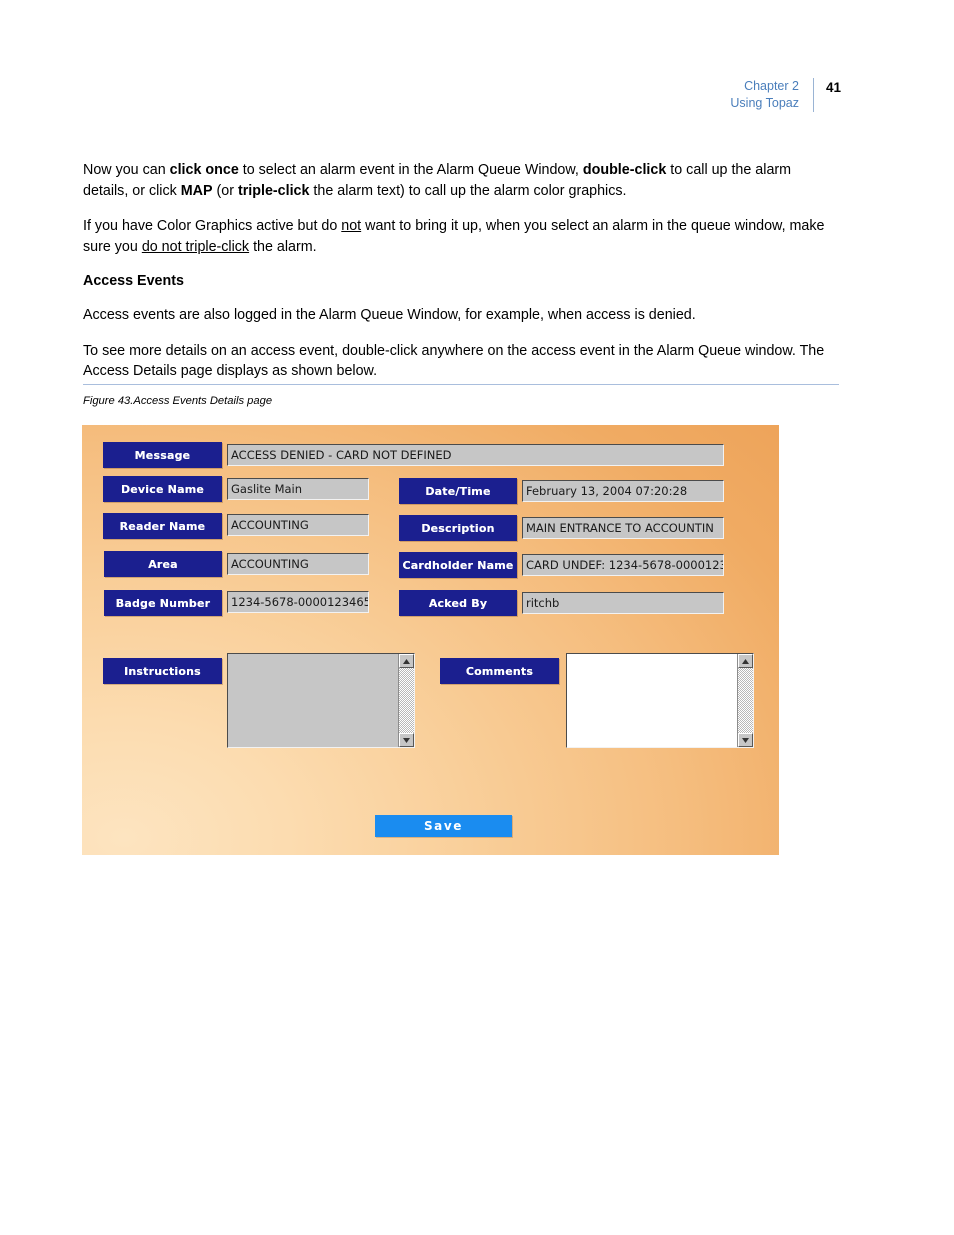 This screenshot has height=1235, width=954. Describe the element at coordinates (623, 491) in the screenshot. I see `field-date-time: February 13, 2004 07:20:28` at that location.